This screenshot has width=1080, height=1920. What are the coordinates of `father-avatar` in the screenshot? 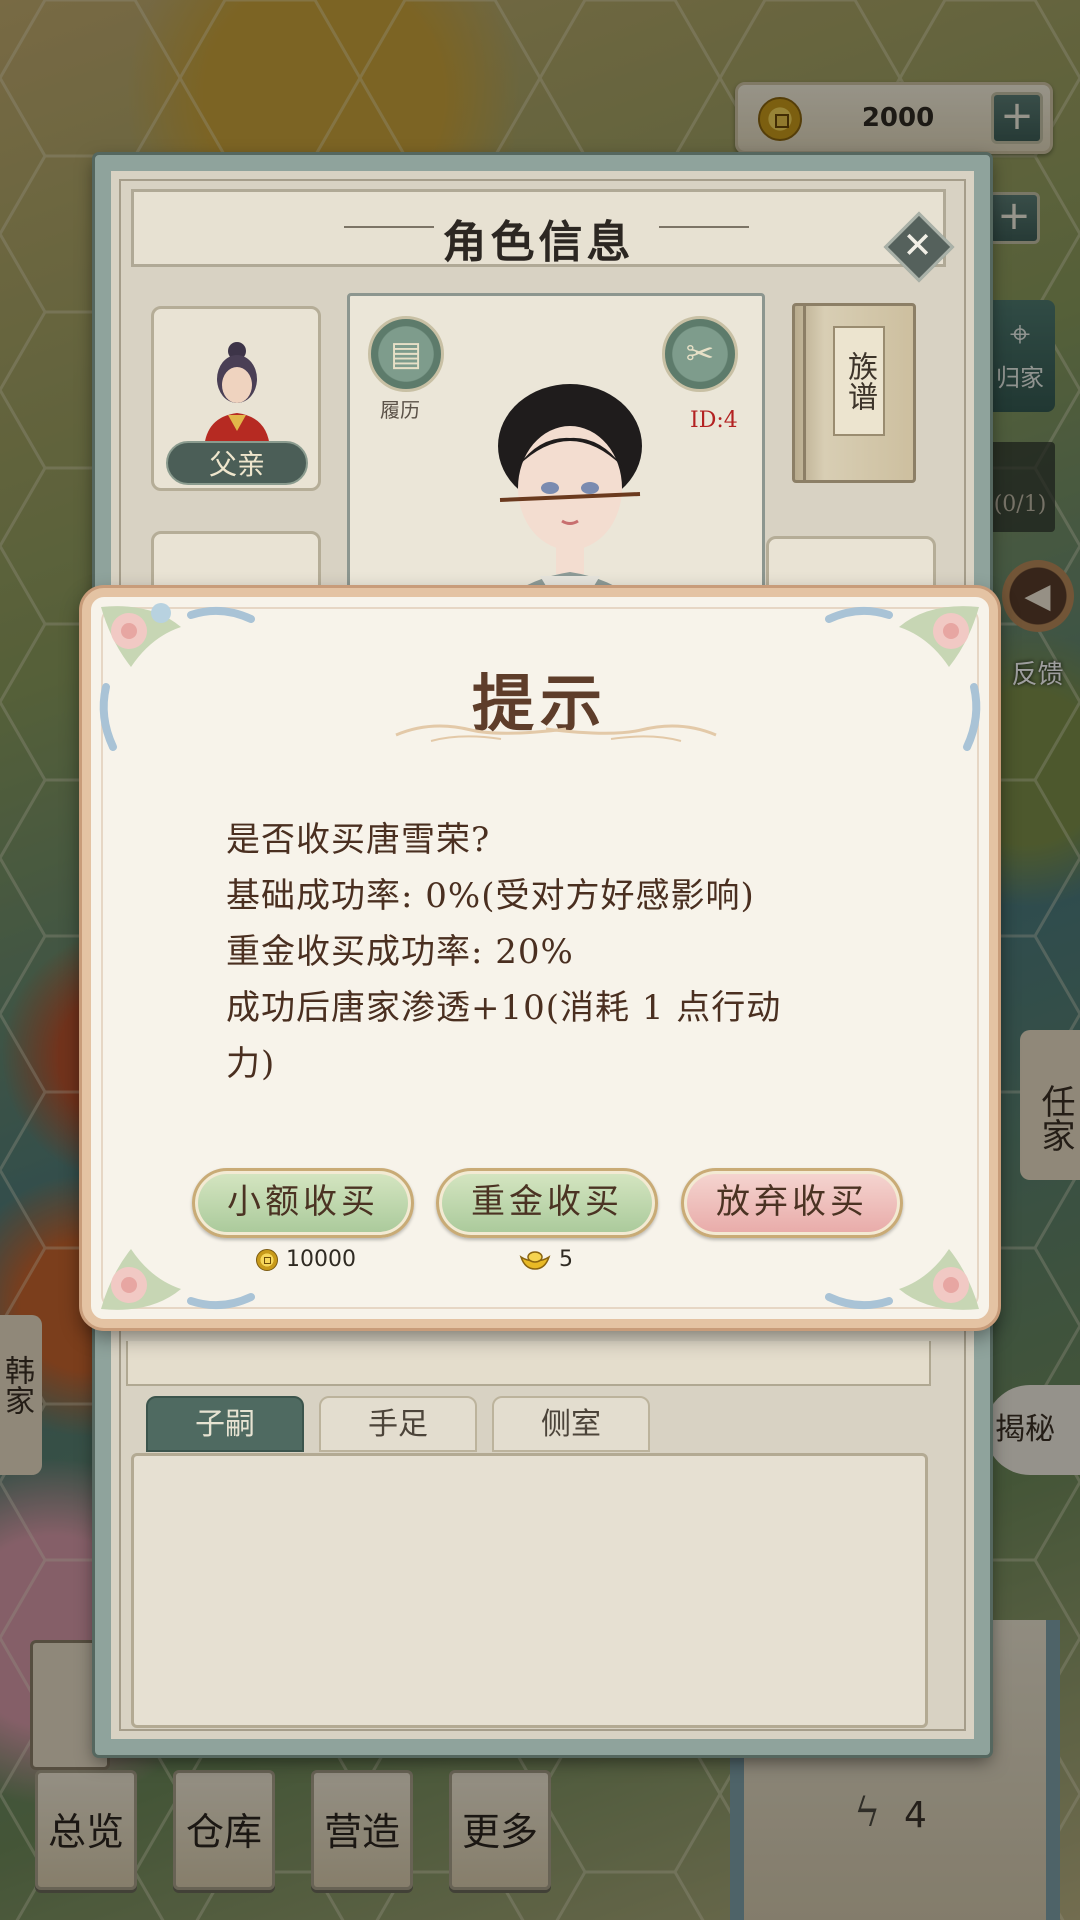 It's located at (237, 395).